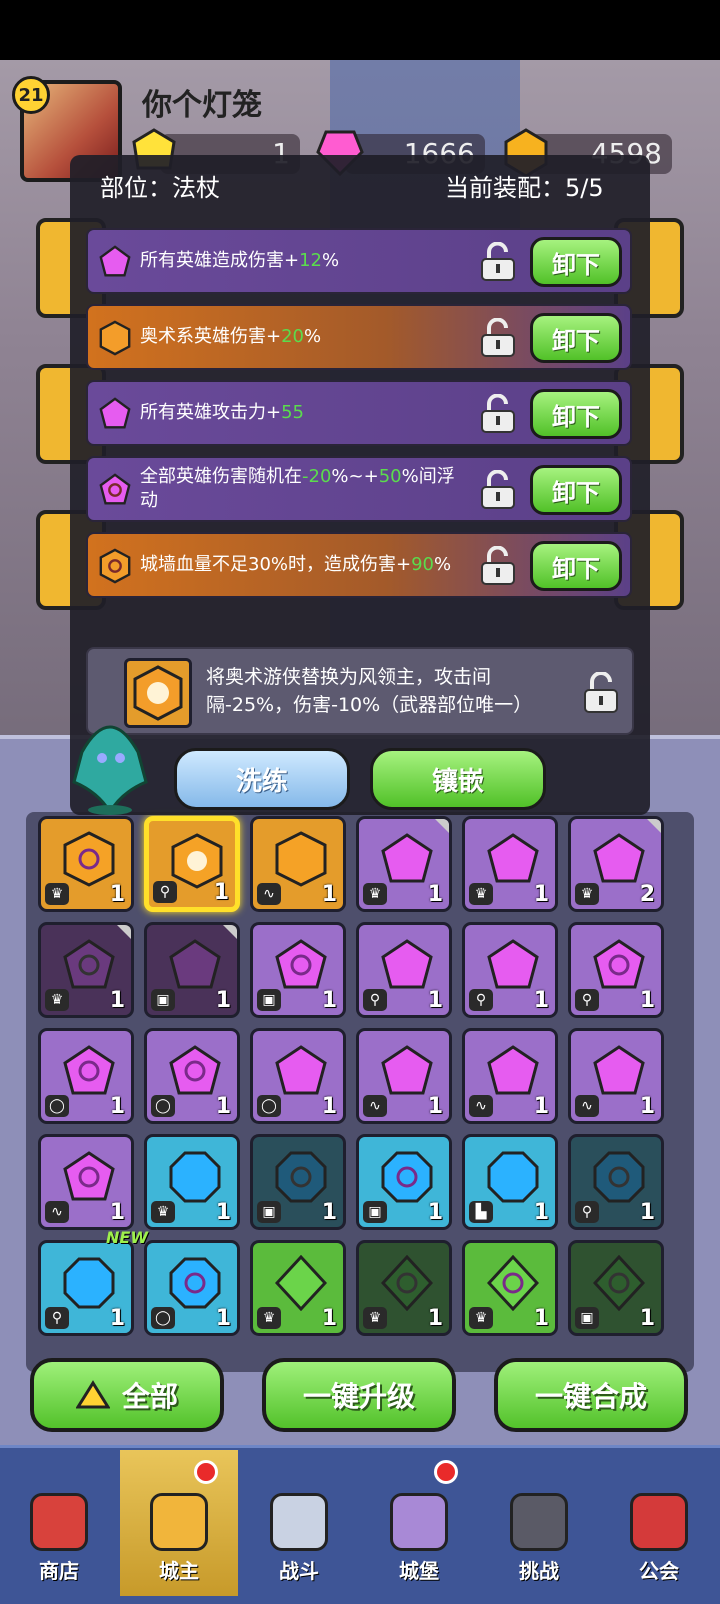 The image size is (720, 1604). I want to click on nav-demon-mask: 挑战, so click(539, 1523).